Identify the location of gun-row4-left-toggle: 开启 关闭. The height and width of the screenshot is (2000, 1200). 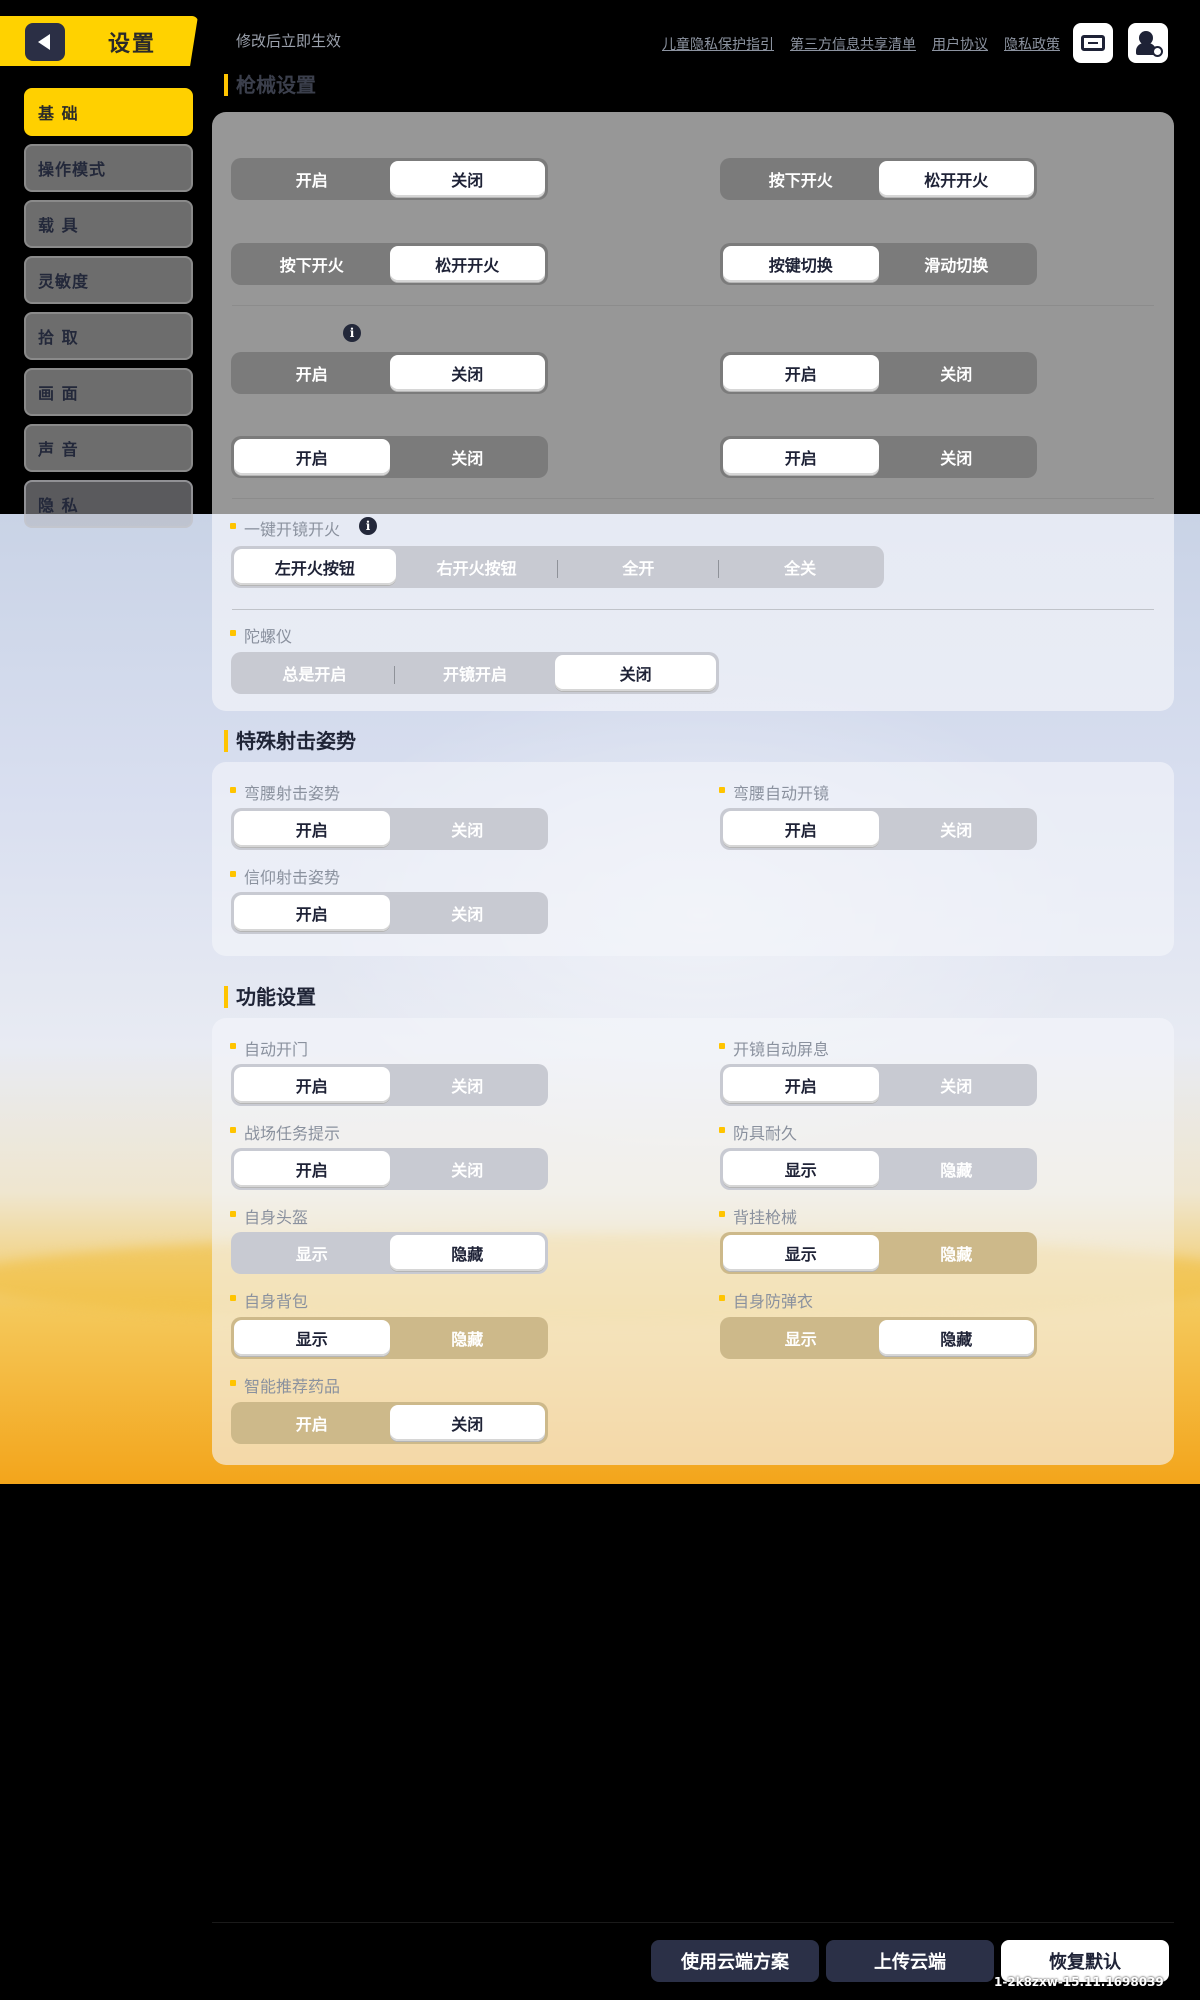
(389, 457).